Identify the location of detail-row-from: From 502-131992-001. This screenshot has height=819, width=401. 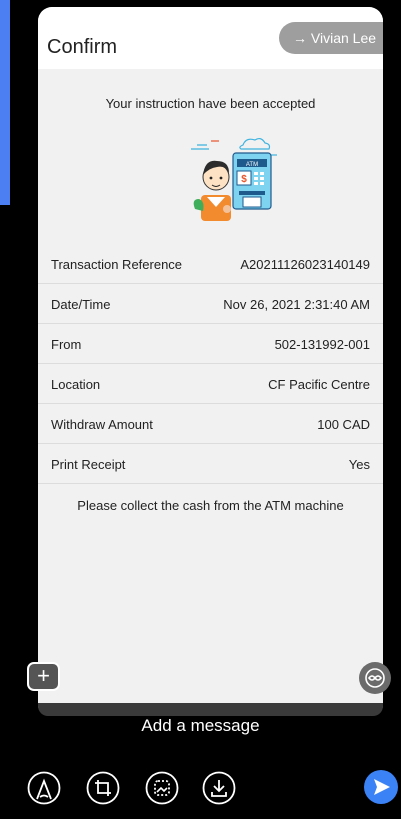
(210, 344).